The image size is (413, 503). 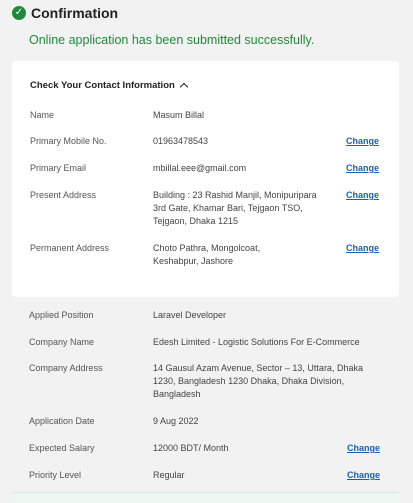 I want to click on contact-info-heading: Check Your Contact Information, so click(x=102, y=85).